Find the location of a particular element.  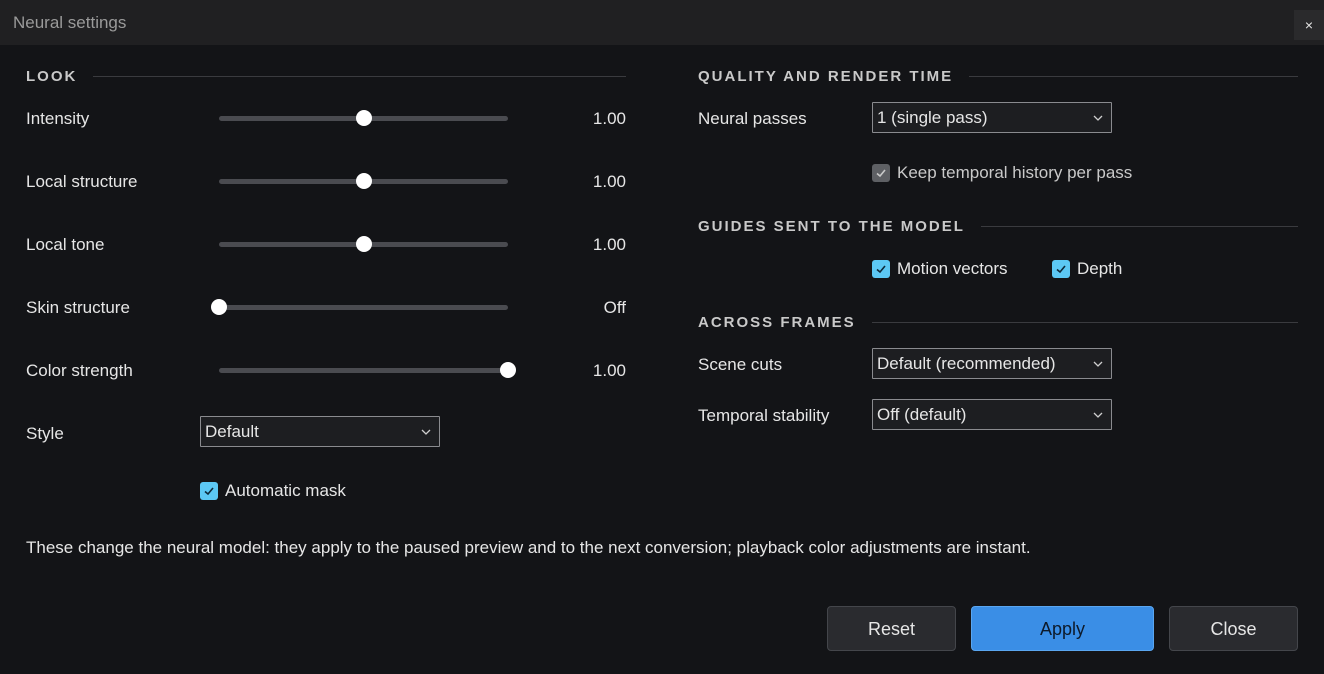

skin-structure-value: Off is located at coordinates (614, 307).